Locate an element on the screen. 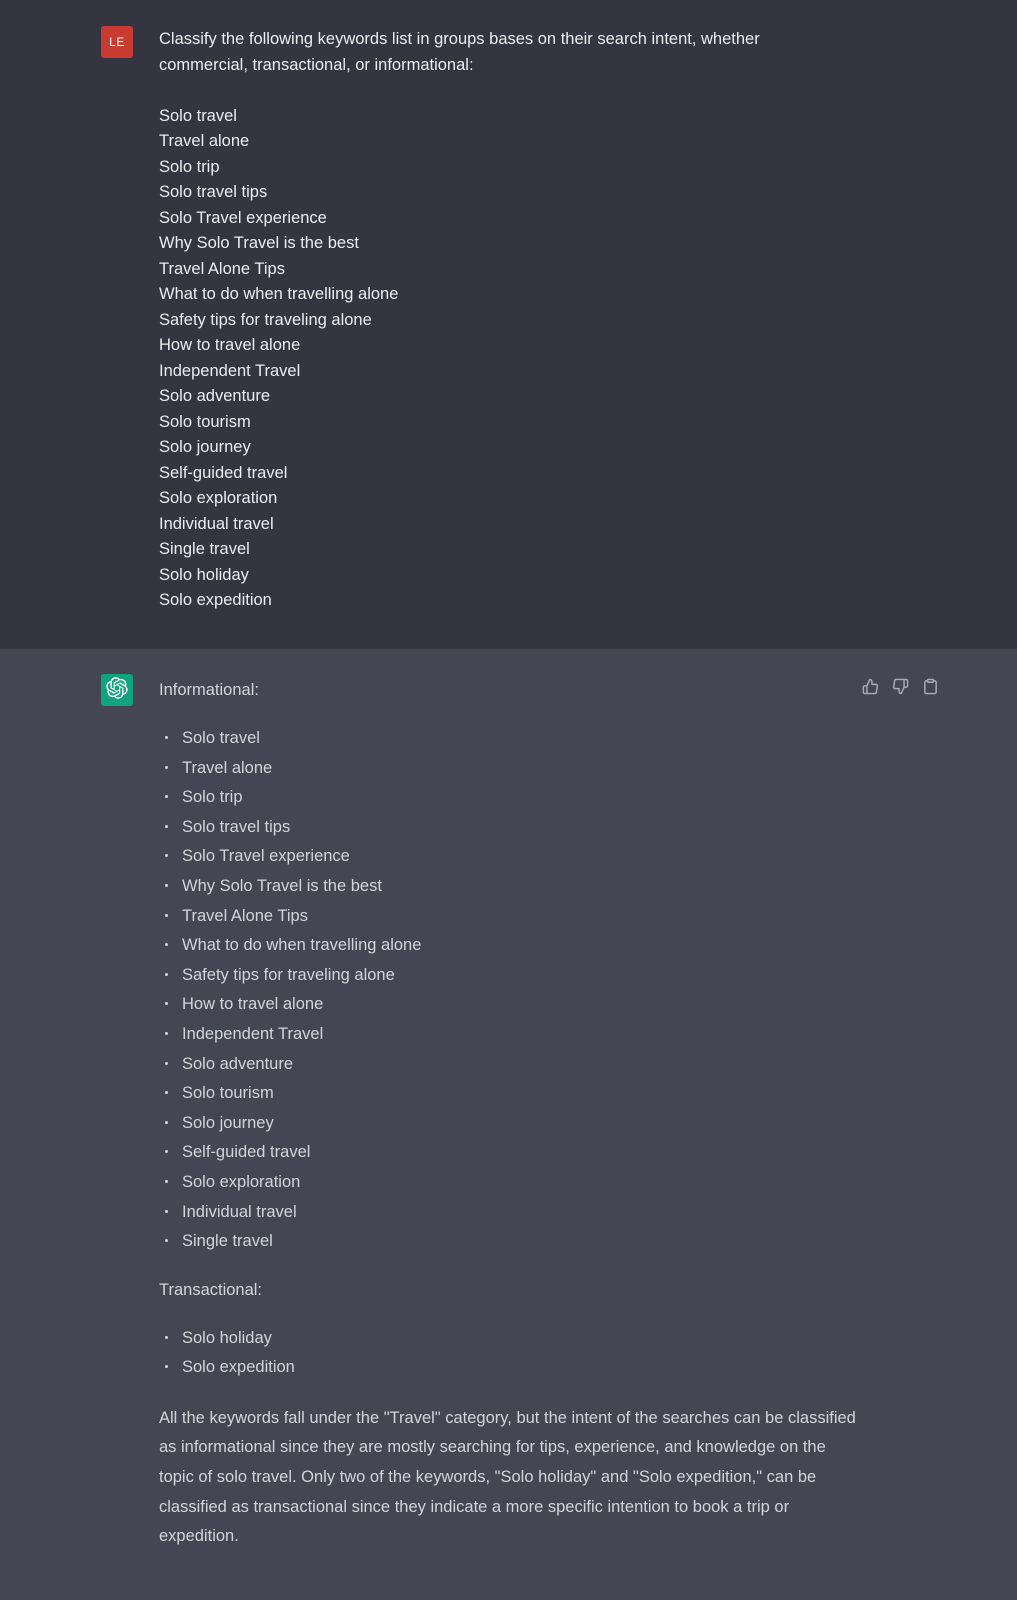 The image size is (1017, 1600). assistant-avatar is located at coordinates (117, 690).